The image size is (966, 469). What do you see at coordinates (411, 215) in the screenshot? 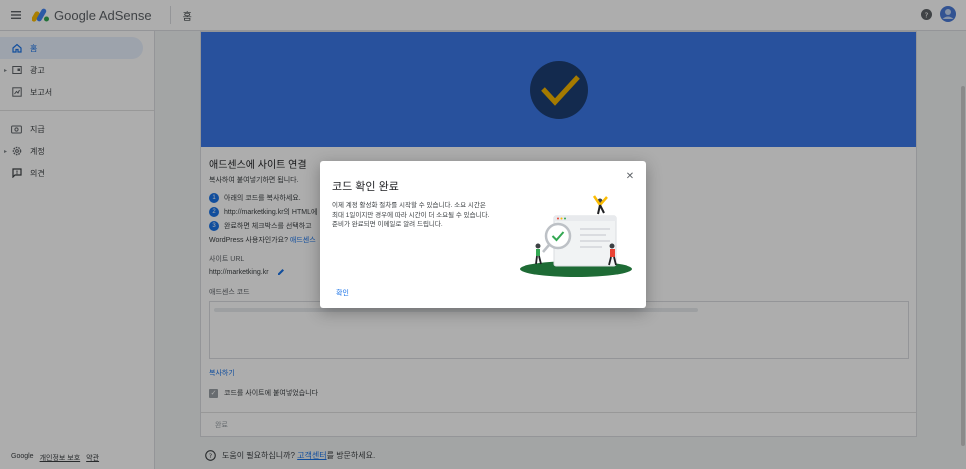
I see `dialog-line: 최대 1일이지만 경우에 따라 시간이 더 소요될 수 있습니다.` at bounding box center [411, 215].